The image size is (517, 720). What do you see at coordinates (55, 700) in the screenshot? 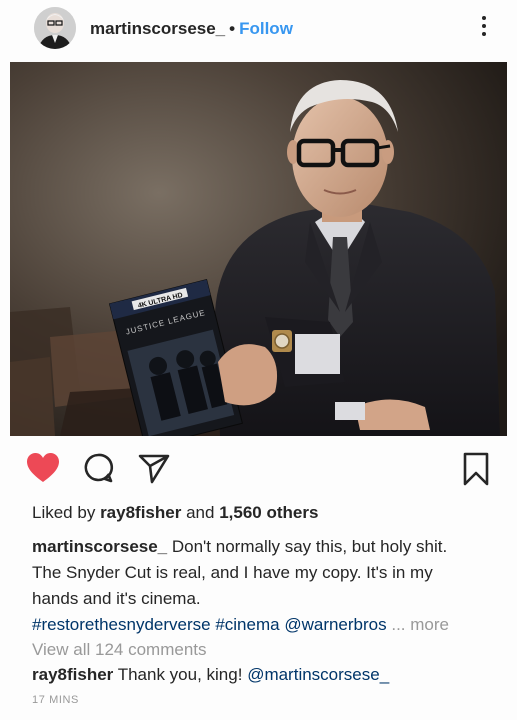
I see `post-timestamp: 17 MINS` at bounding box center [55, 700].